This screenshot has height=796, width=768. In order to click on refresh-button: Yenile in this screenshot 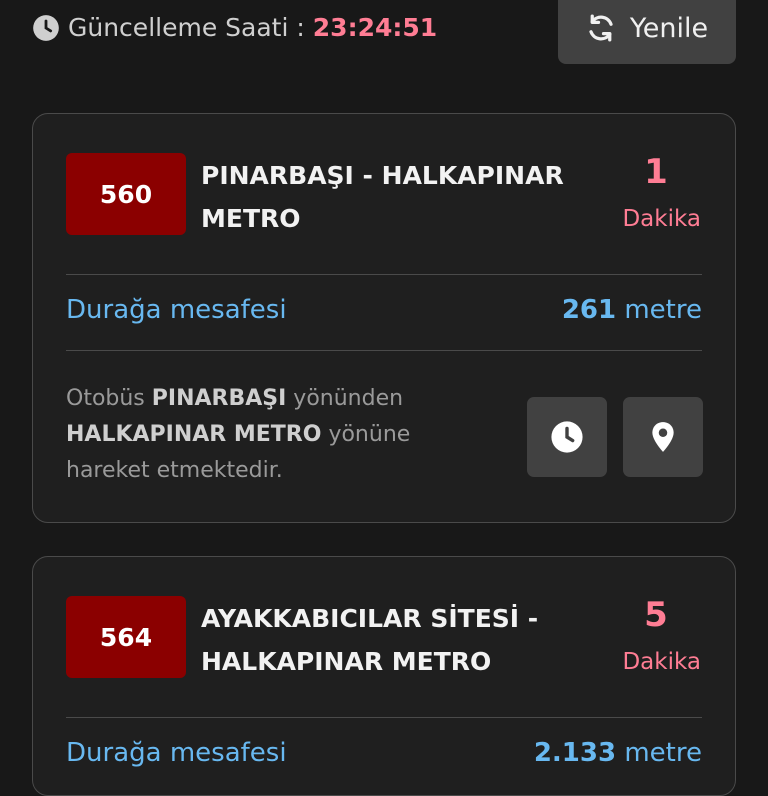, I will do `click(647, 32)`.